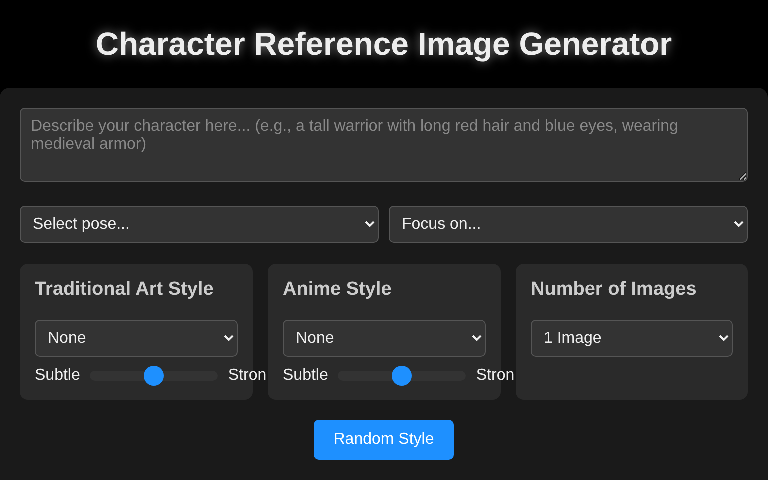 The width and height of the screenshot is (768, 480). Describe the element at coordinates (614, 290) in the screenshot. I see `card-title: Number of Images` at that location.